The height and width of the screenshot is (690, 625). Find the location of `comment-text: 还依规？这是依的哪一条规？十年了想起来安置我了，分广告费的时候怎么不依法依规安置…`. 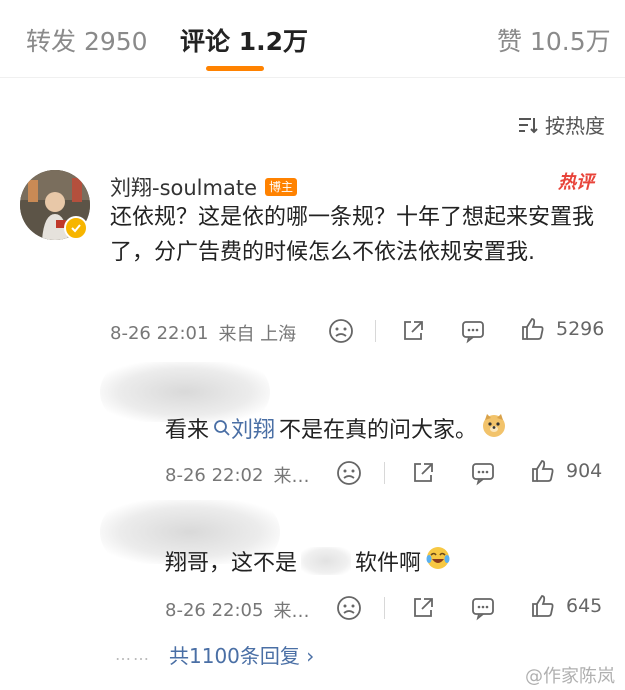

comment-text: 还依规？这是依的哪一条规？十年了想起来安置我了，分广告费的时候怎么不依法依规安置… is located at coordinates (352, 235).